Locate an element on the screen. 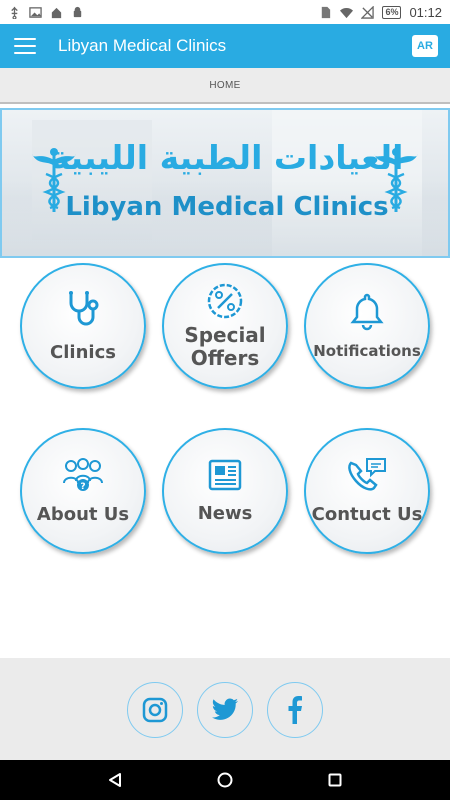  hamburger-menu-icon is located at coordinates (25, 46).